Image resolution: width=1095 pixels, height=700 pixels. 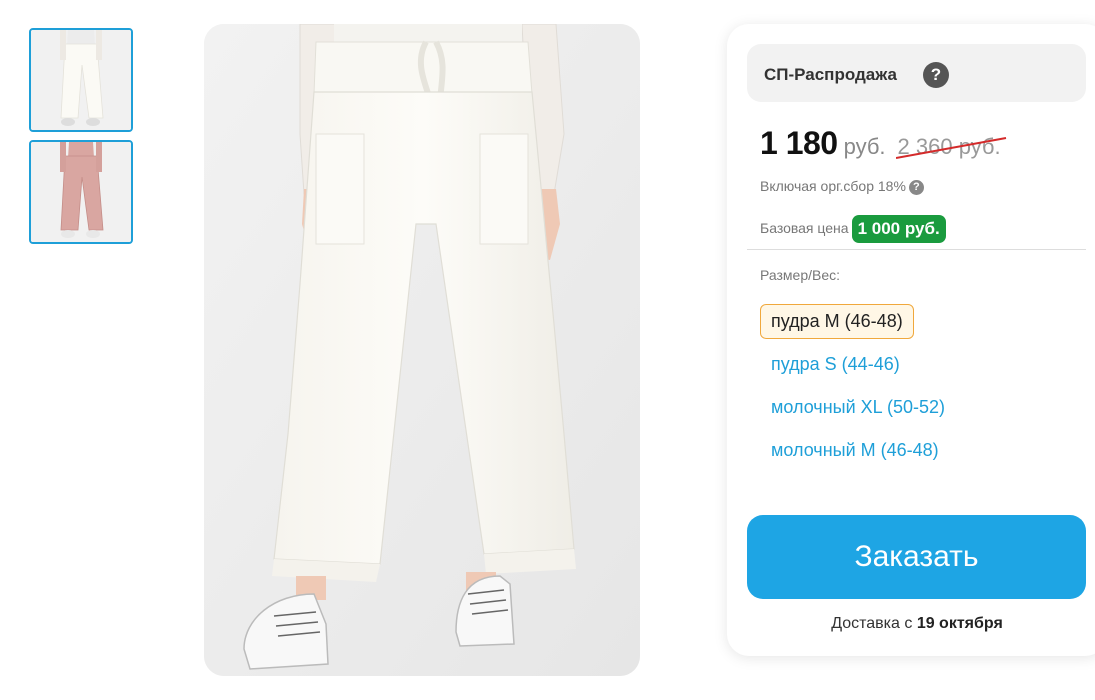 I want to click on old-price-container: 2 360 руб., so click(x=950, y=147).